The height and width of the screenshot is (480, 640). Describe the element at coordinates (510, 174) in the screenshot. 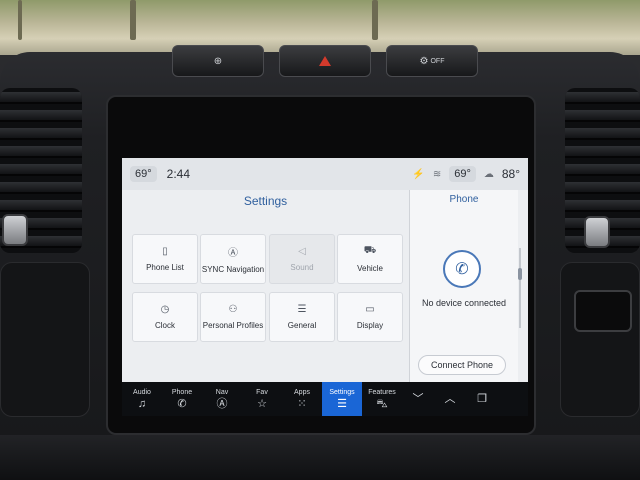

I see `outside-temp: 88°` at that location.